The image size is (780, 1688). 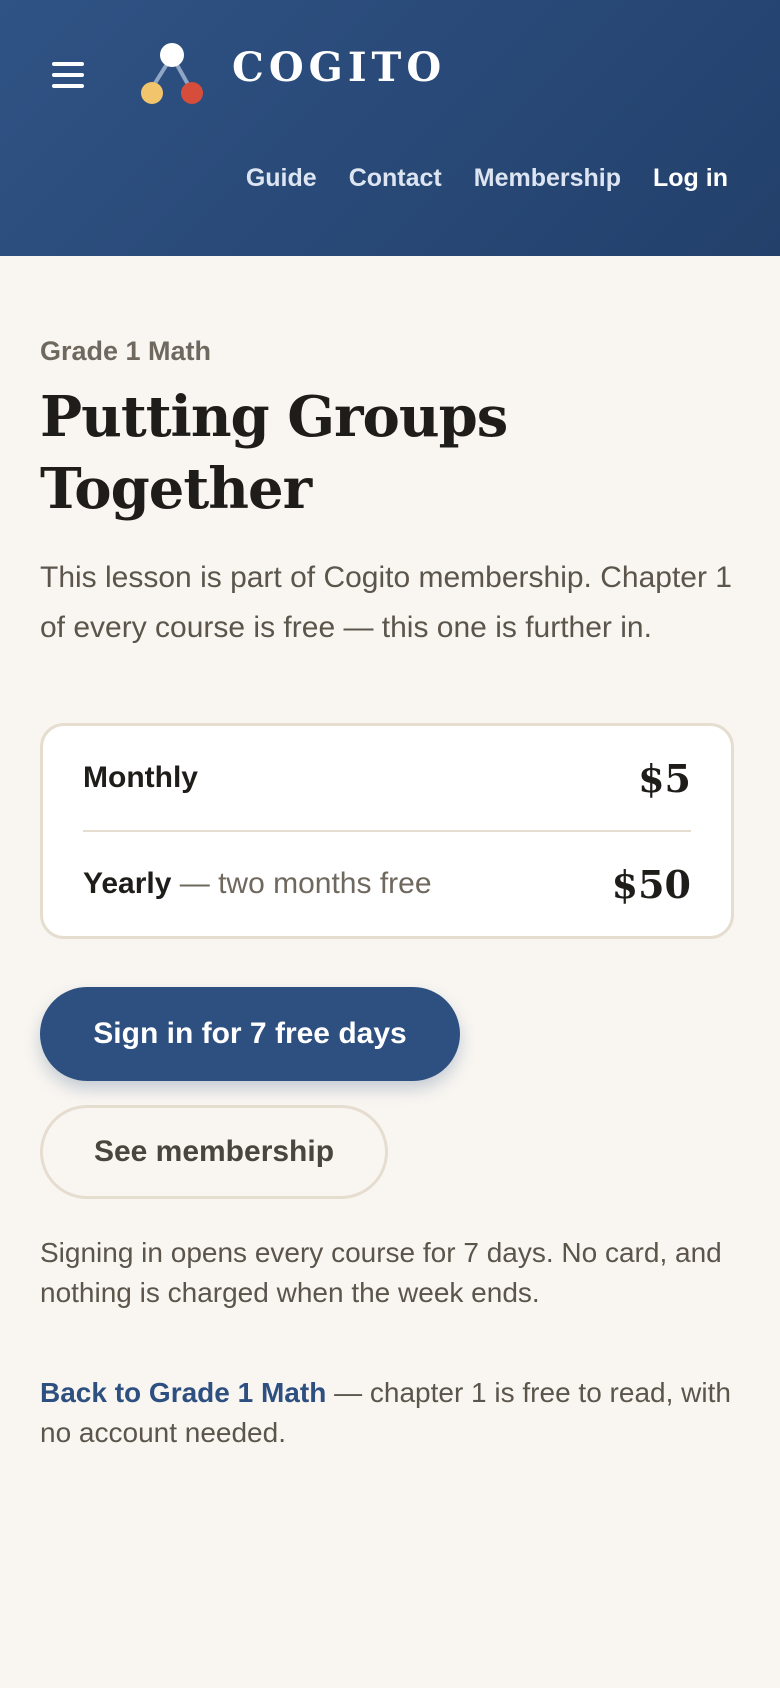 What do you see at coordinates (172, 55) in the screenshot?
I see `logo-dot-top` at bounding box center [172, 55].